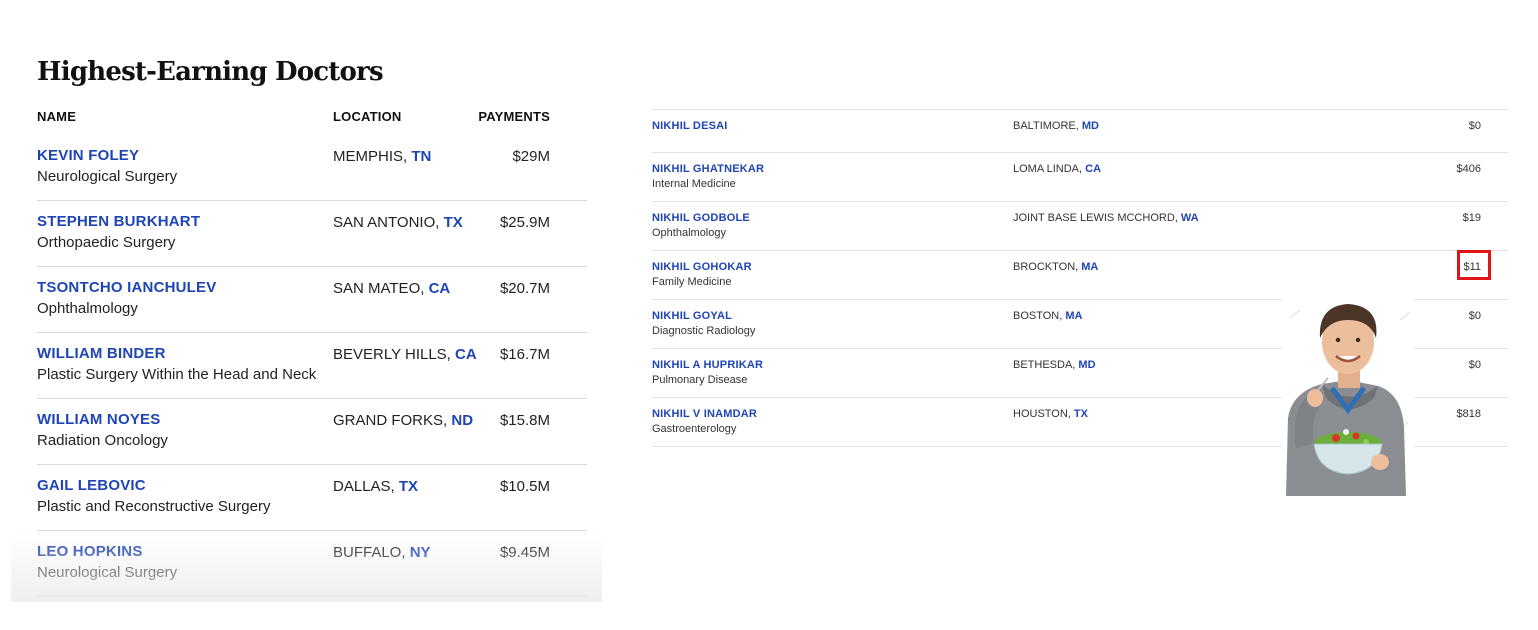  What do you see at coordinates (694, 184) in the screenshot?
I see `doctor-specialty: Internal Medicine` at bounding box center [694, 184].